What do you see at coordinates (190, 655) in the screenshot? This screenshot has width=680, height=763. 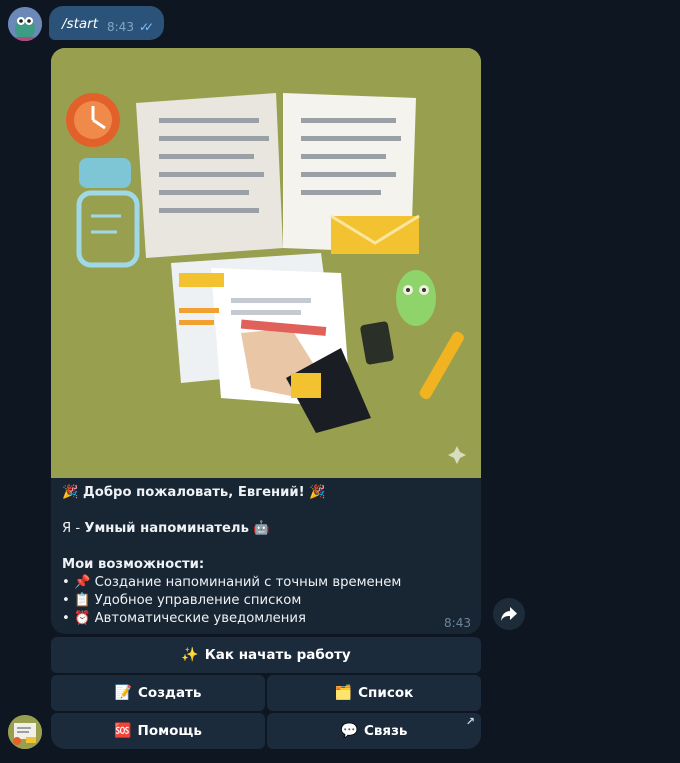 I see `sparkles-icon: ✨` at bounding box center [190, 655].